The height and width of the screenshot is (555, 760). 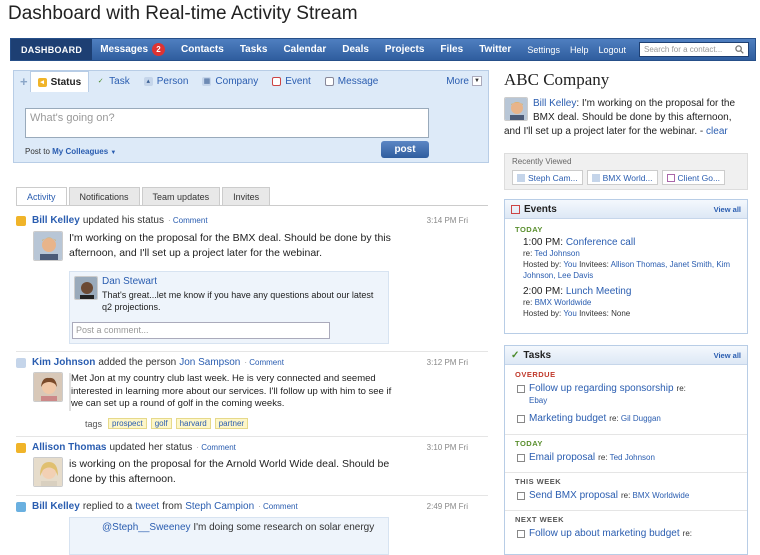 I want to click on composer-tab-message: Message, so click(x=352, y=81).